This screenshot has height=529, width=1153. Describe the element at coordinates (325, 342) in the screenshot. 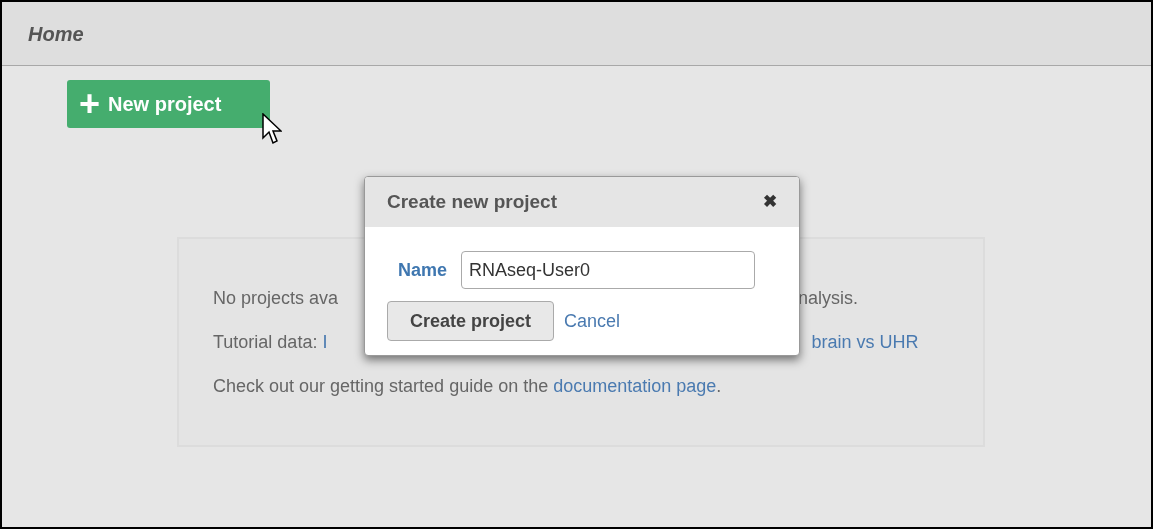

I see `link: I` at that location.